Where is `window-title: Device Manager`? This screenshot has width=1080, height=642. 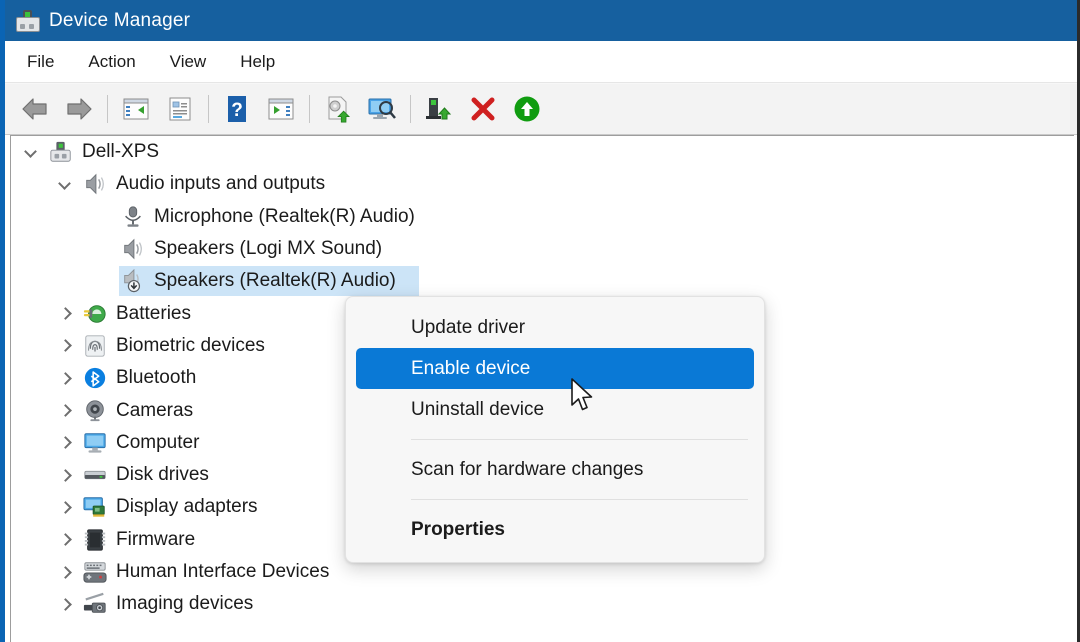
window-title: Device Manager is located at coordinates (120, 20).